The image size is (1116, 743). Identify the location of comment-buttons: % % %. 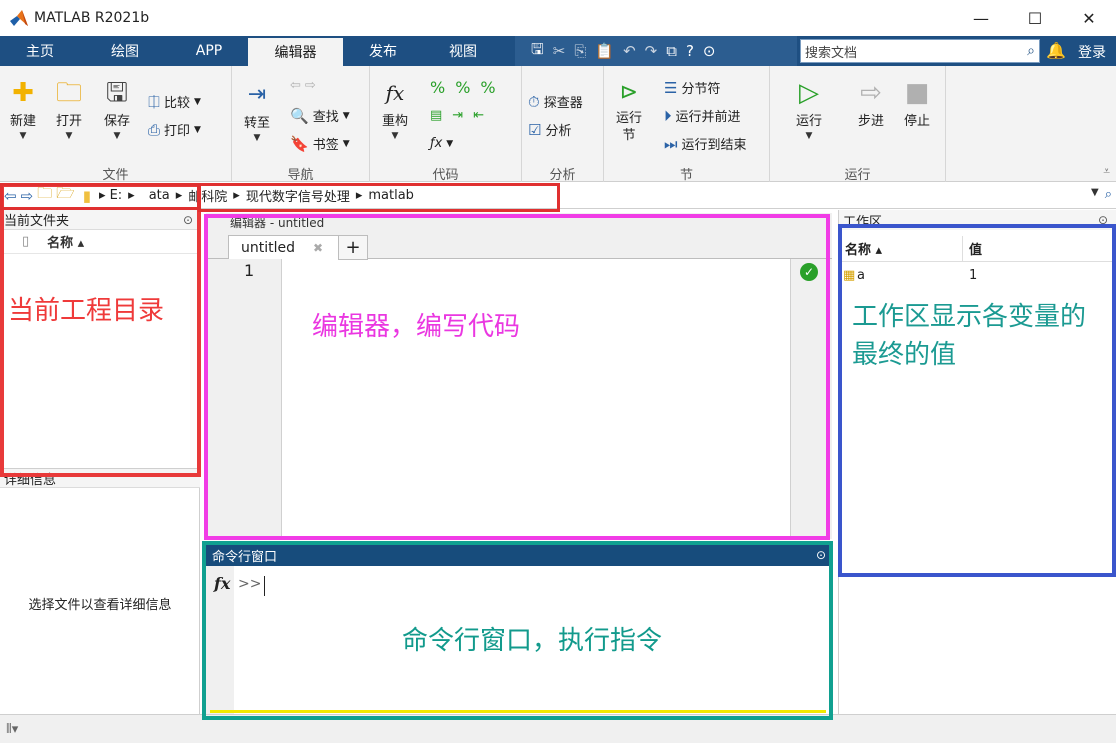
(463, 87).